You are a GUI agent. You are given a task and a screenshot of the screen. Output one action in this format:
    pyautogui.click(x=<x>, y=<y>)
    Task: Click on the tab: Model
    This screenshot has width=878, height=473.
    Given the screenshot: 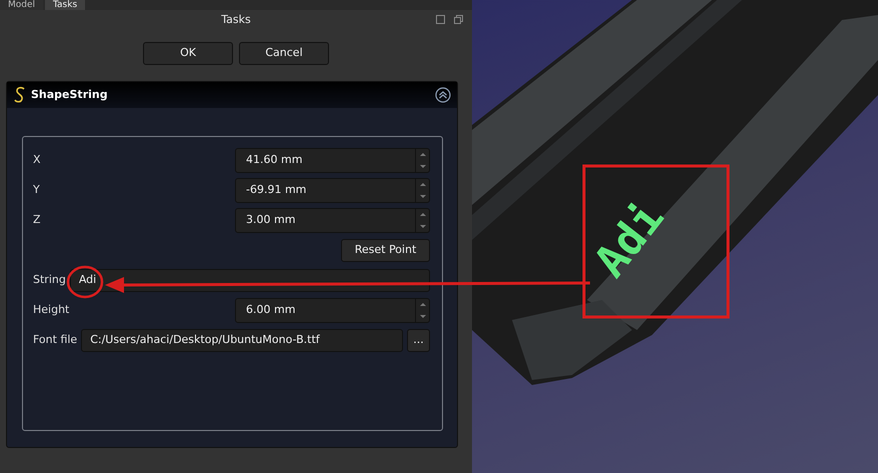 What is the action you would take?
    pyautogui.click(x=22, y=5)
    